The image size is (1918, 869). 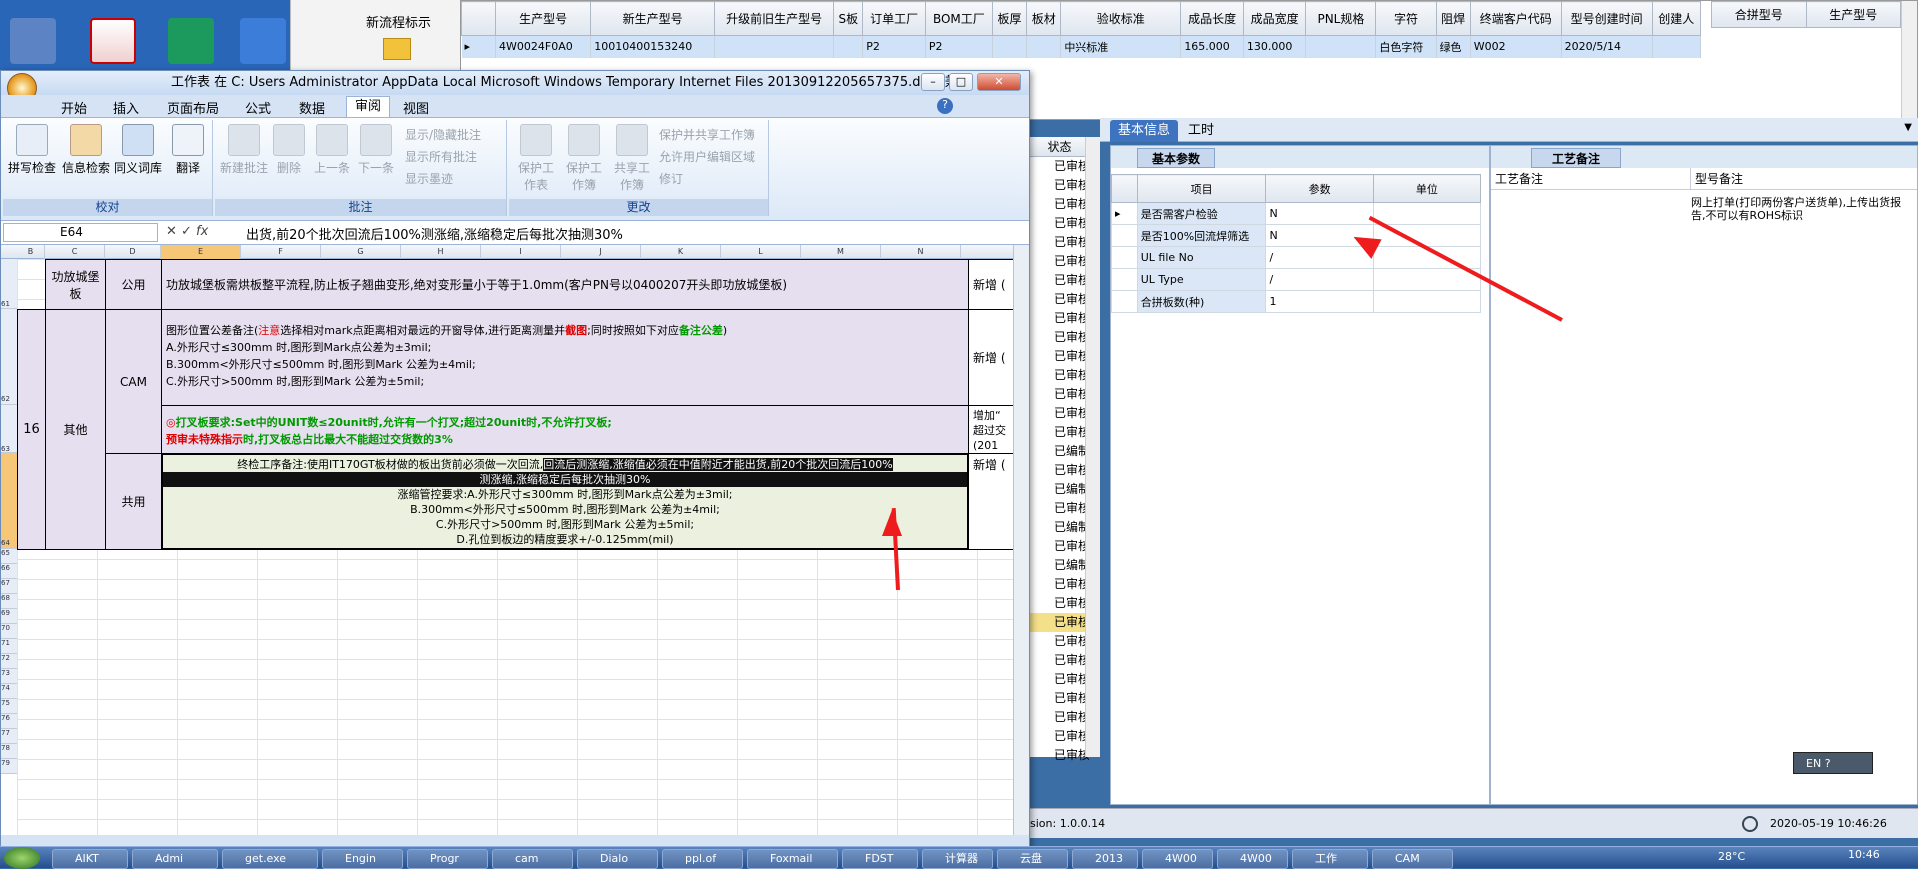 What do you see at coordinates (376, 150) in the screenshot?
I see `next-comment-button: 下一条` at bounding box center [376, 150].